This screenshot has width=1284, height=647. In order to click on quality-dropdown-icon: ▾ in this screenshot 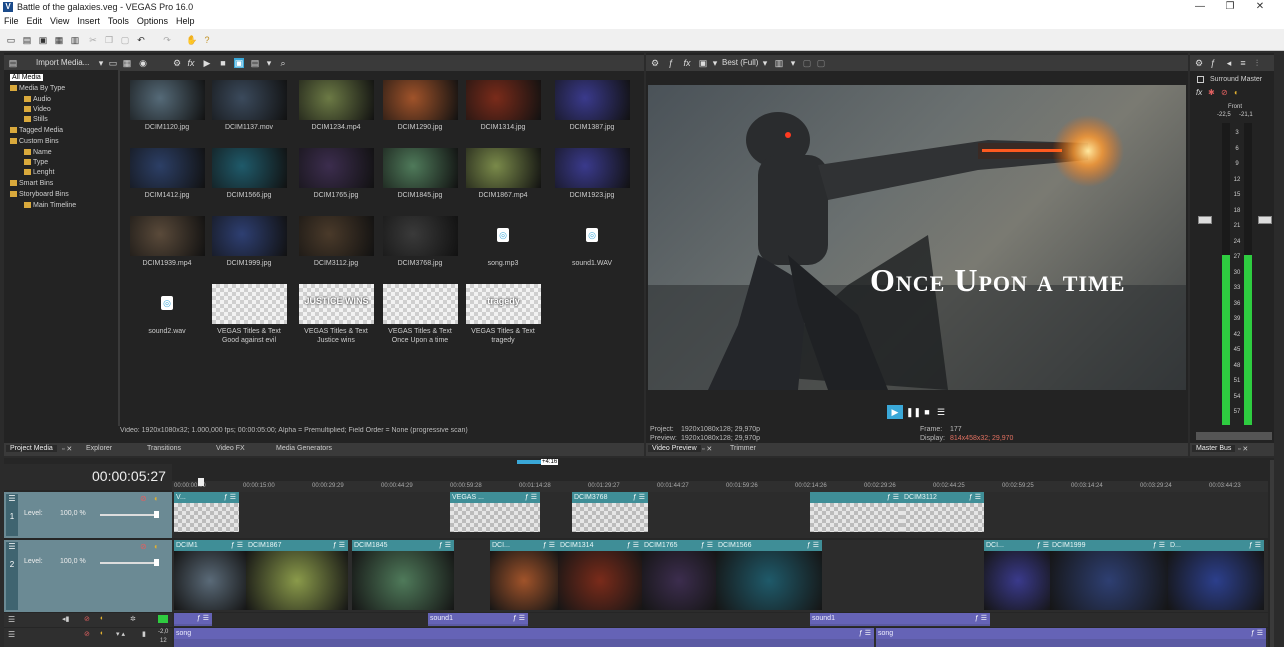, I will do `click(765, 63)`.